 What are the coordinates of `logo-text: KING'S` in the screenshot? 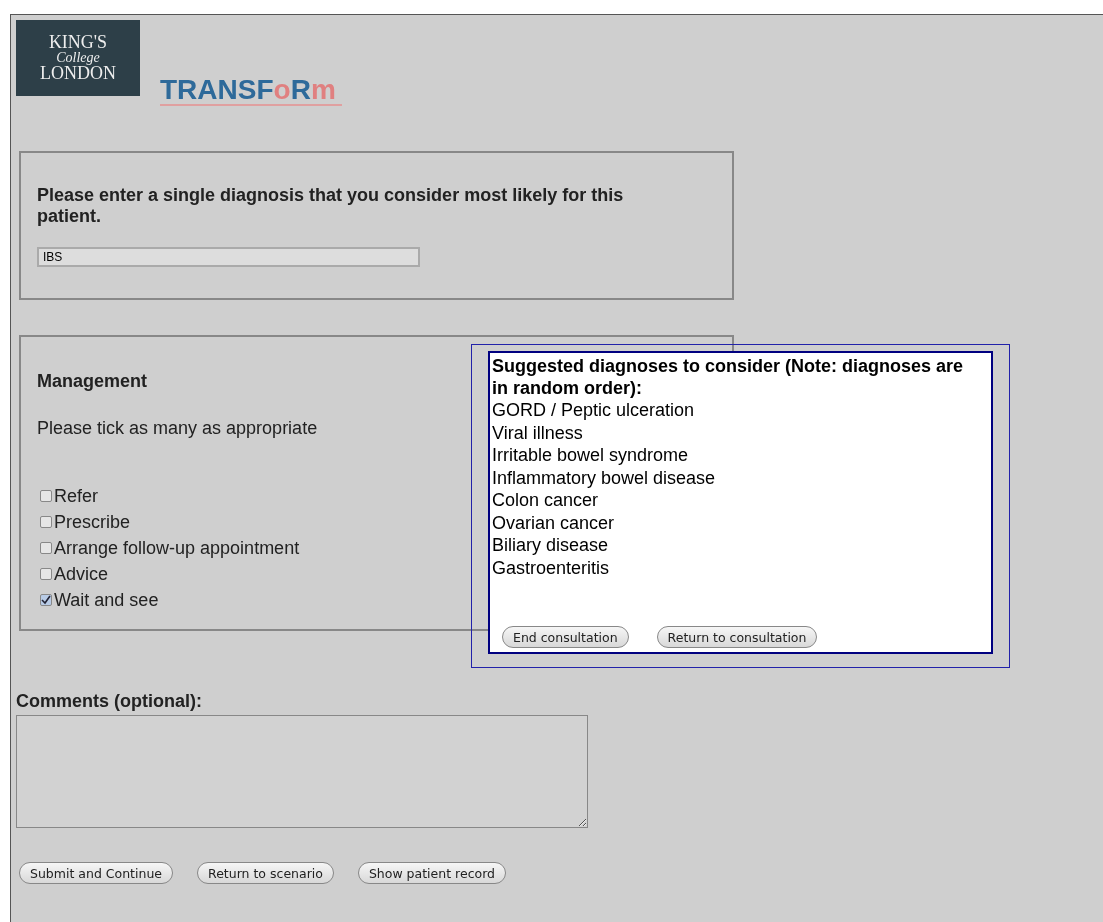 It's located at (78, 43).